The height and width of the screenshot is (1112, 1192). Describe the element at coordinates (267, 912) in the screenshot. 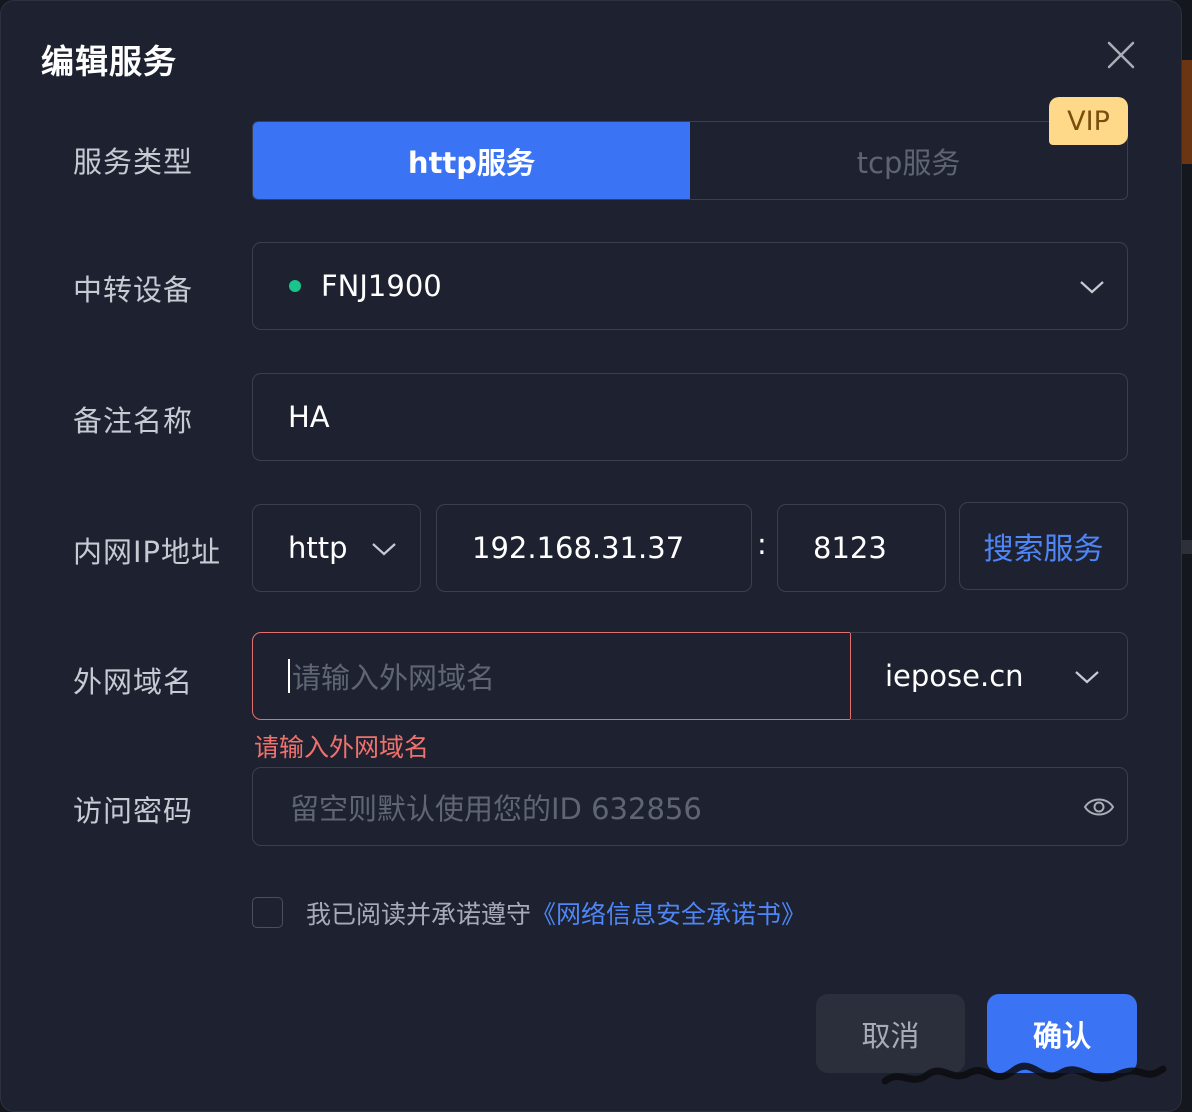

I see `agreement-checkbox` at that location.